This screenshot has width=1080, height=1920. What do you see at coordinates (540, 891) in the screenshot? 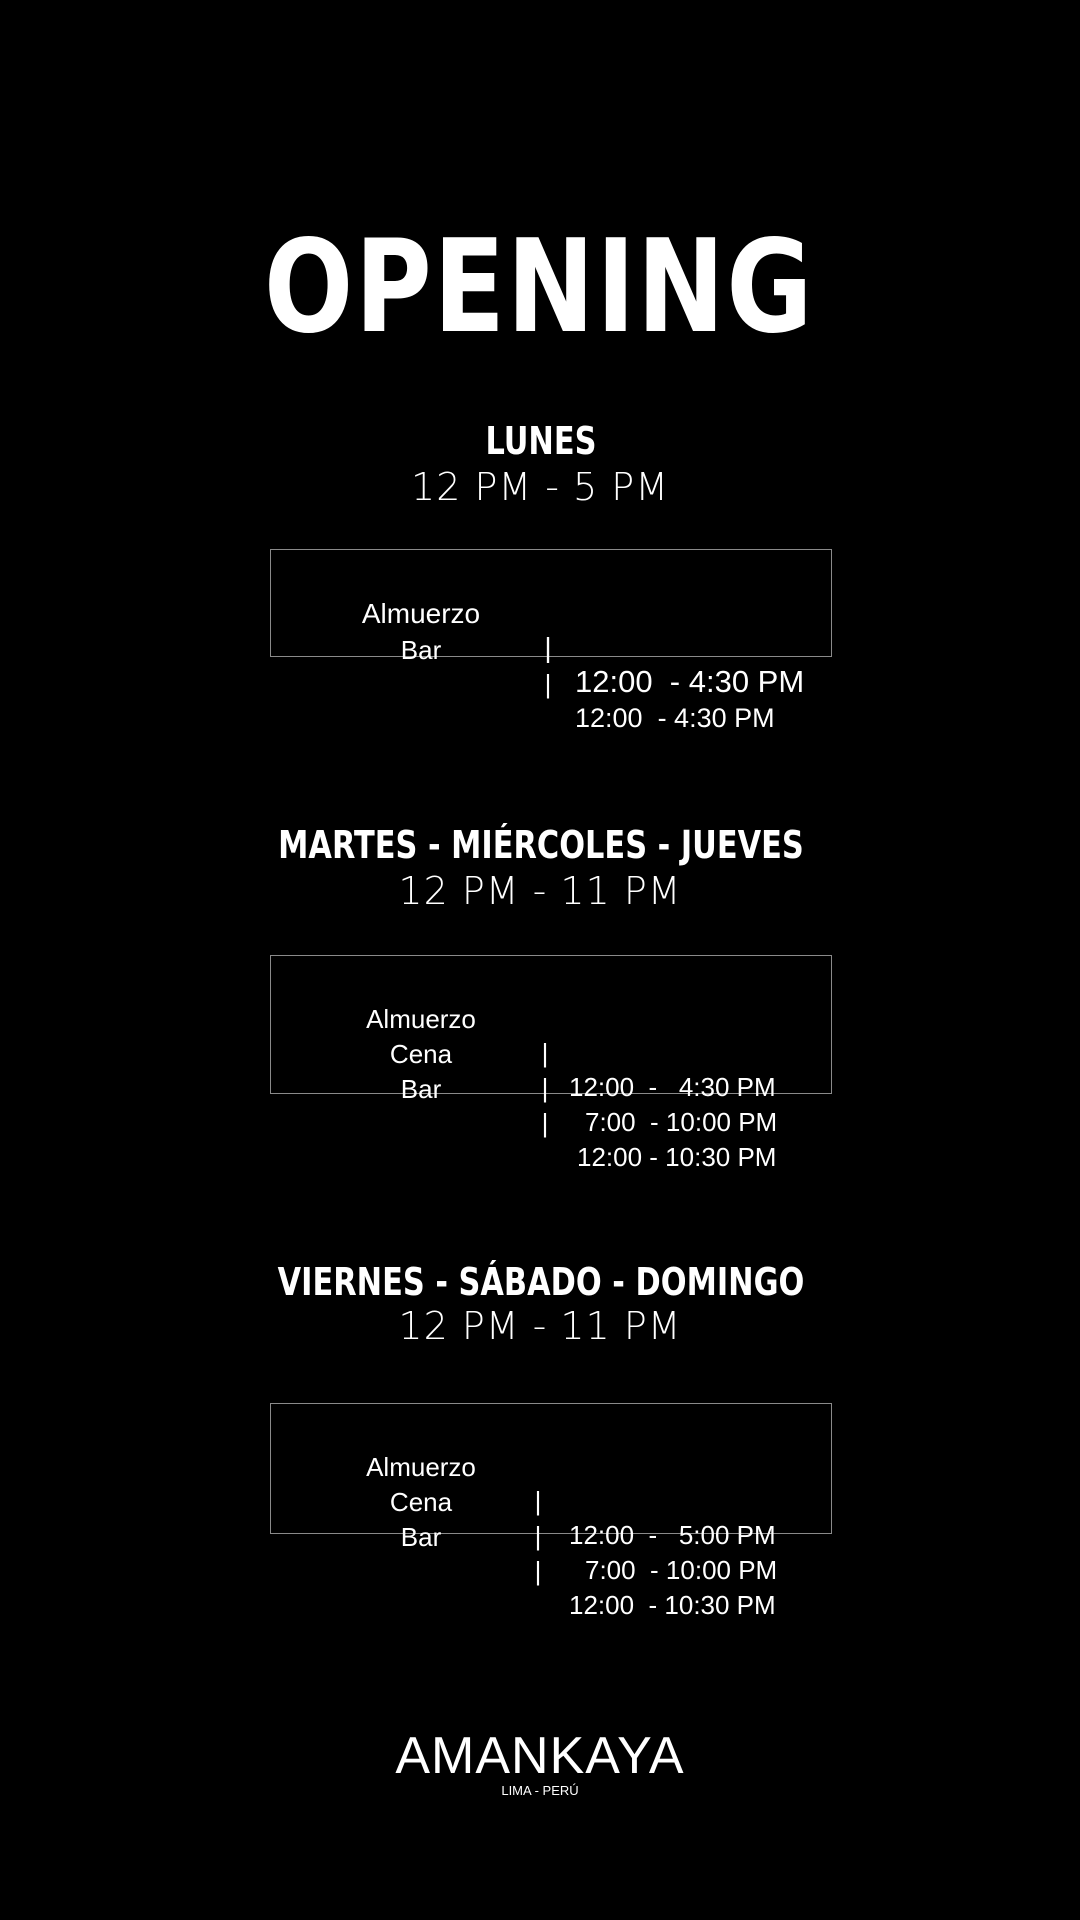
I see `section-weekday-hours: 12 PM - 11 PM` at bounding box center [540, 891].